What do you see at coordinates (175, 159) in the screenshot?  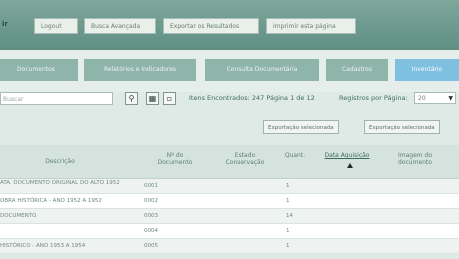 I see `col-num-documento: Nº do Documento` at bounding box center [175, 159].